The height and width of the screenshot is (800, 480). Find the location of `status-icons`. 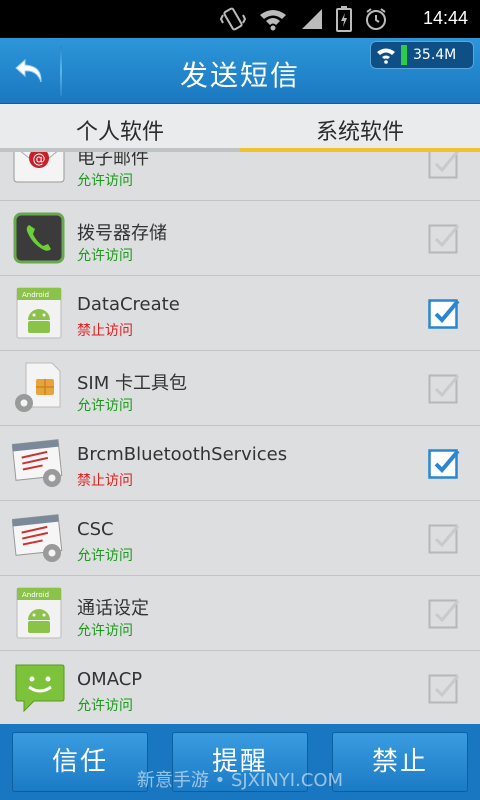

status-icons is located at coordinates (304, 19).